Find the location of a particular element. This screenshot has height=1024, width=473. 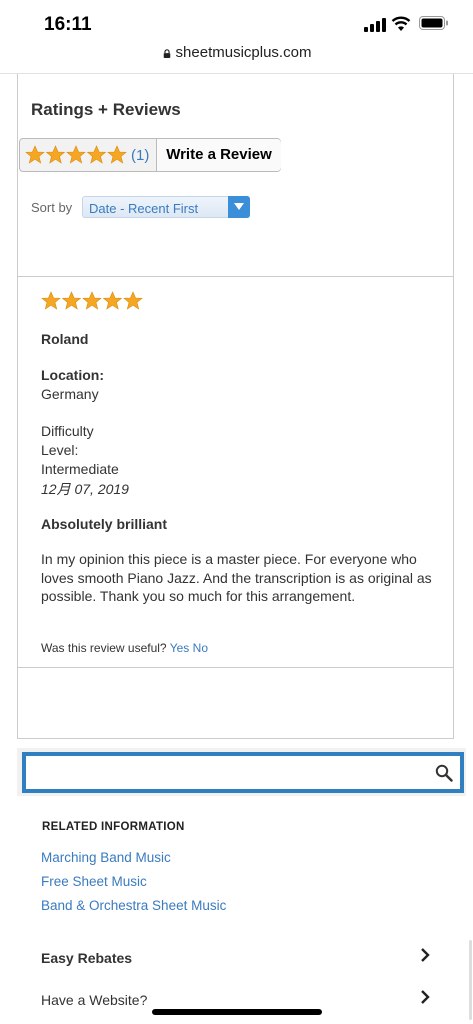

empty-card is located at coordinates (235, 703).